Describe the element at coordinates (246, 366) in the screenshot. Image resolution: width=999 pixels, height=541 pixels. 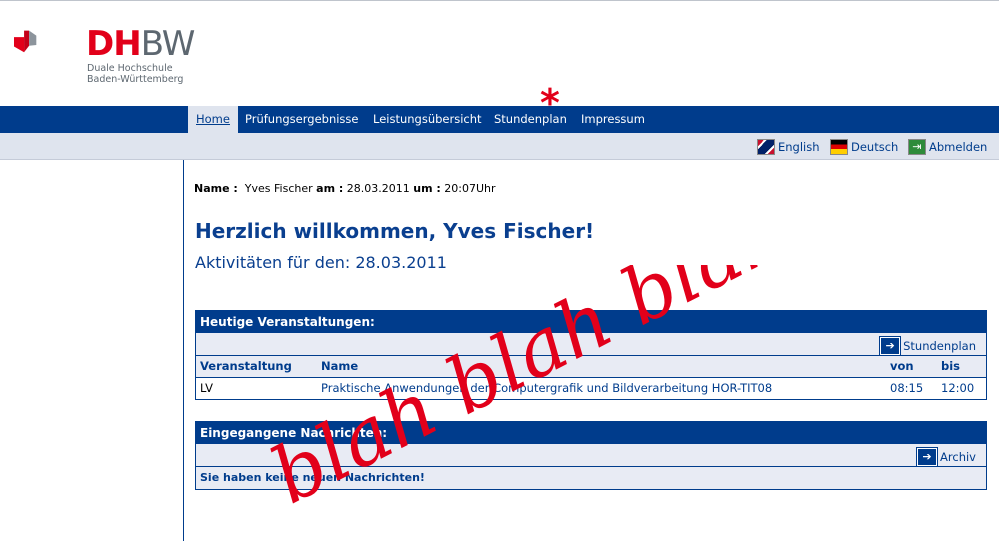
I see `col-veranstaltung: Veranstaltung` at that location.